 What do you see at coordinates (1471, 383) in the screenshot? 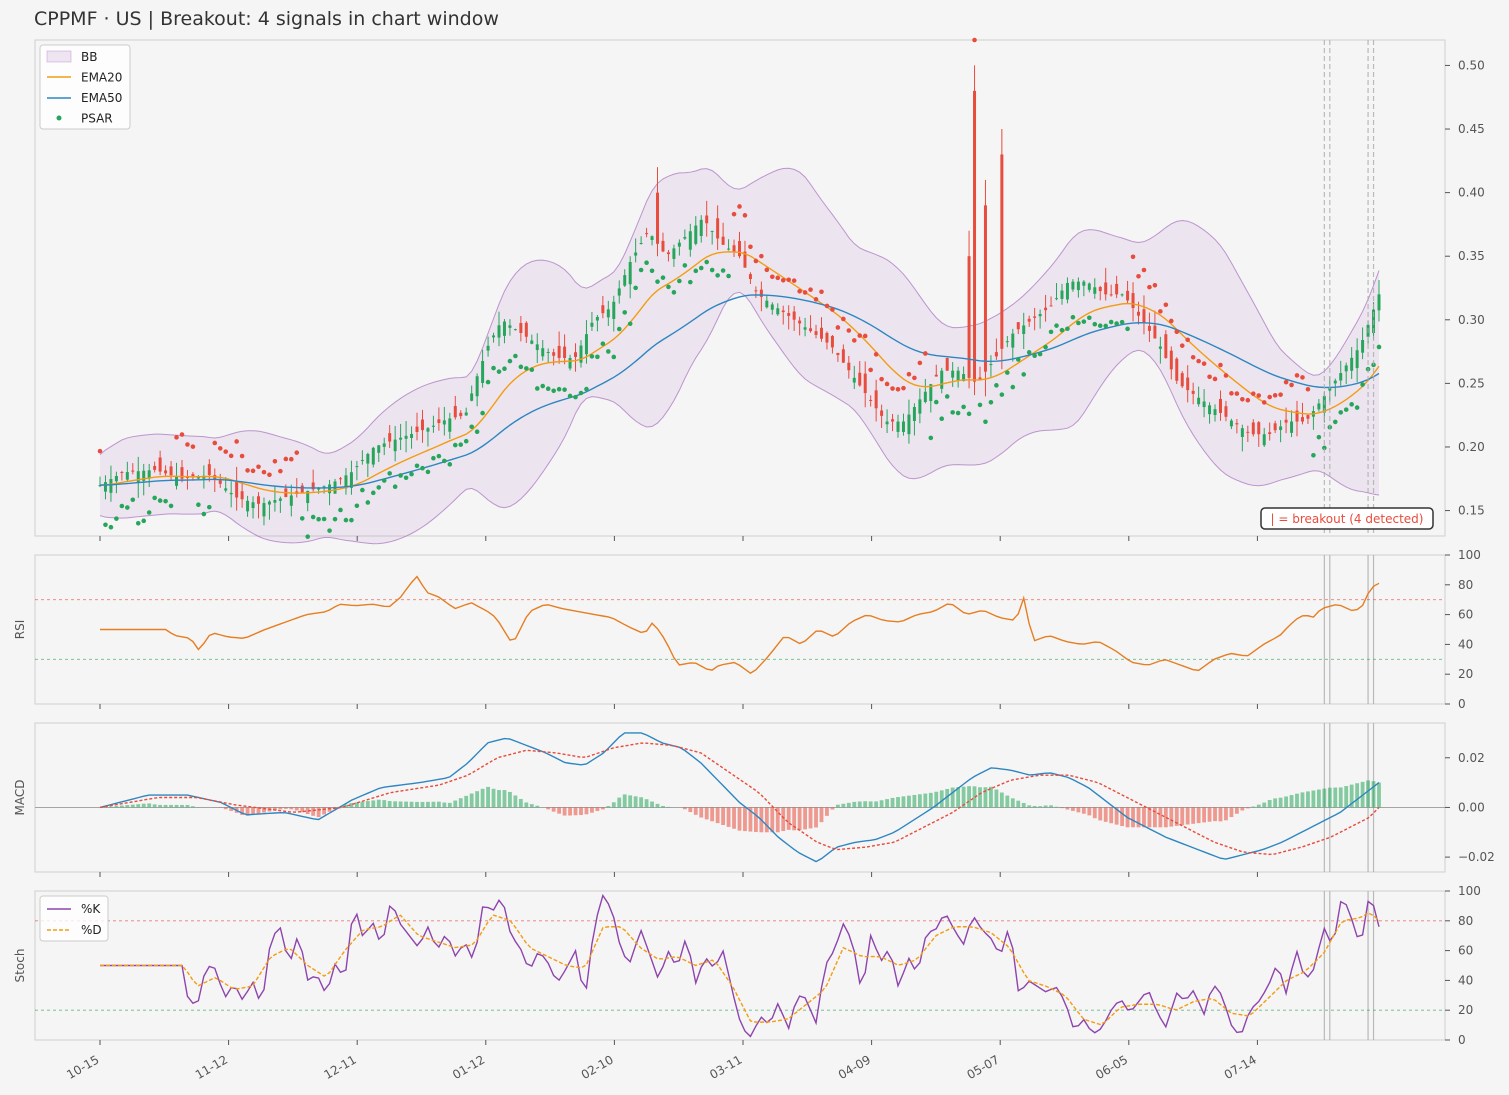
I see `price-ytick-label: 0.25` at bounding box center [1471, 383].